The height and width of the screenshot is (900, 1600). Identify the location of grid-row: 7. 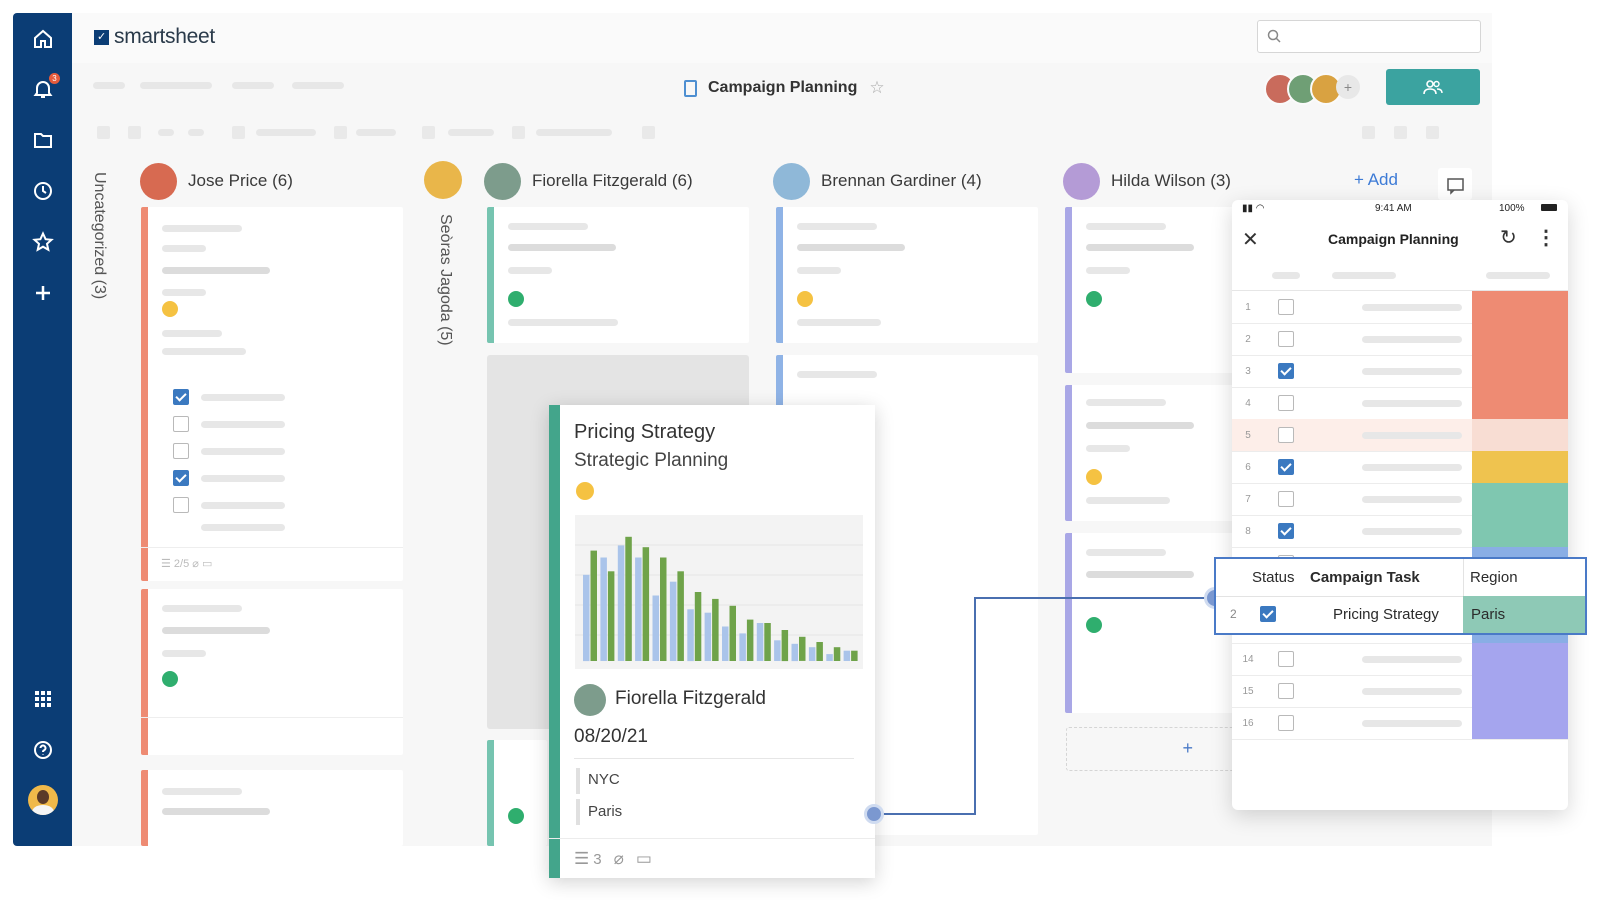
(1400, 499).